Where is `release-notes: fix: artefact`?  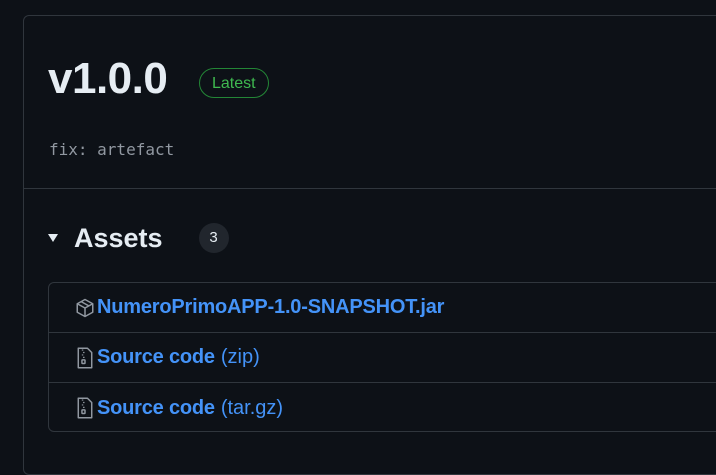 release-notes: fix: artefact is located at coordinates (112, 149).